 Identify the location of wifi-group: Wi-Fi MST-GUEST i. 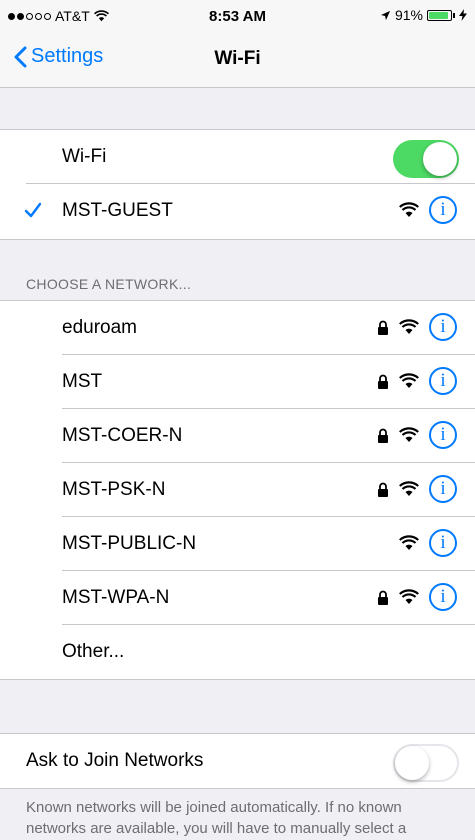
(237, 184).